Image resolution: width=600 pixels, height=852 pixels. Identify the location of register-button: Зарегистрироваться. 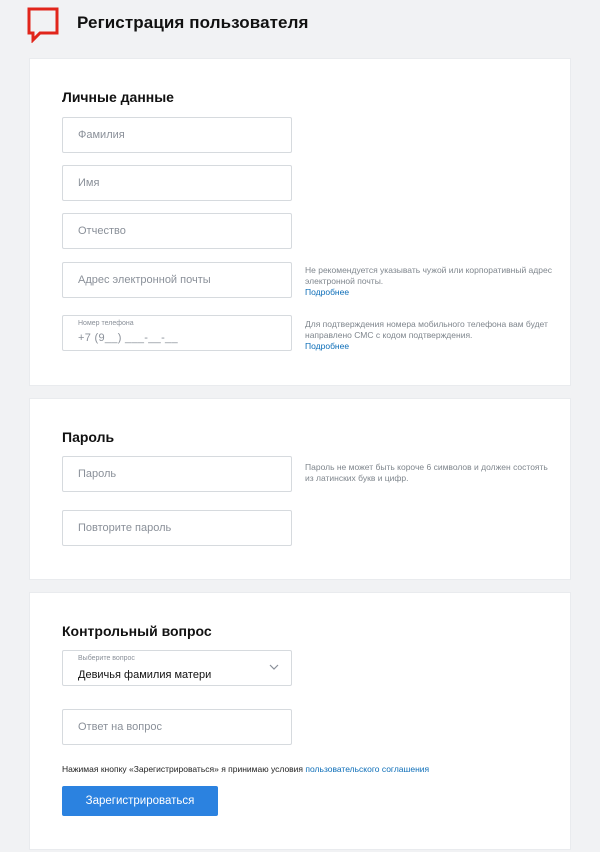
(140, 801).